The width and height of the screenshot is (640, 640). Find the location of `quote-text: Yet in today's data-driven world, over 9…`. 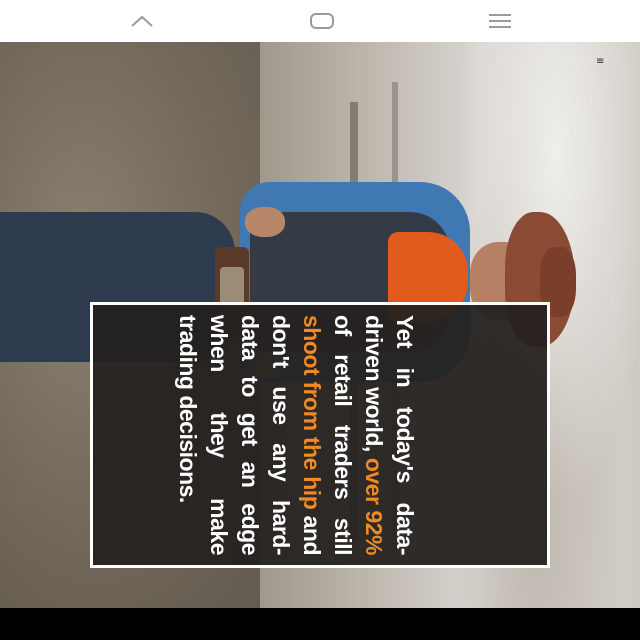

quote-text: Yet in today's data-driven world, over 9… is located at coordinates (297, 435).